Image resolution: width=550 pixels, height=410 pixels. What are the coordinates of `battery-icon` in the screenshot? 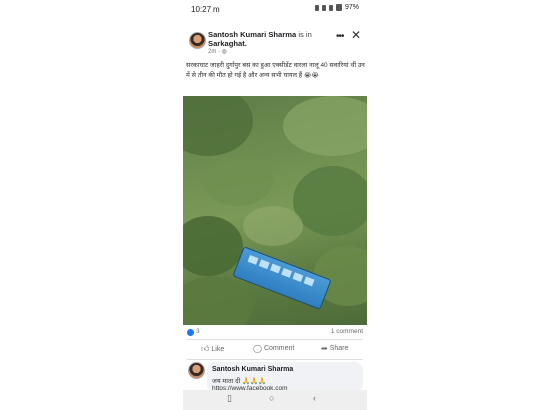 It's located at (338, 7).